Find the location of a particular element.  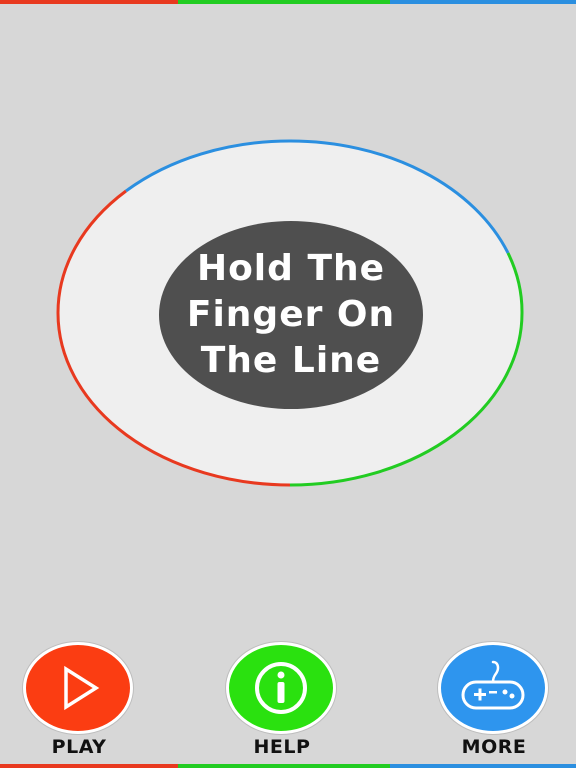

bottom-stripe-blue is located at coordinates (483, 766).